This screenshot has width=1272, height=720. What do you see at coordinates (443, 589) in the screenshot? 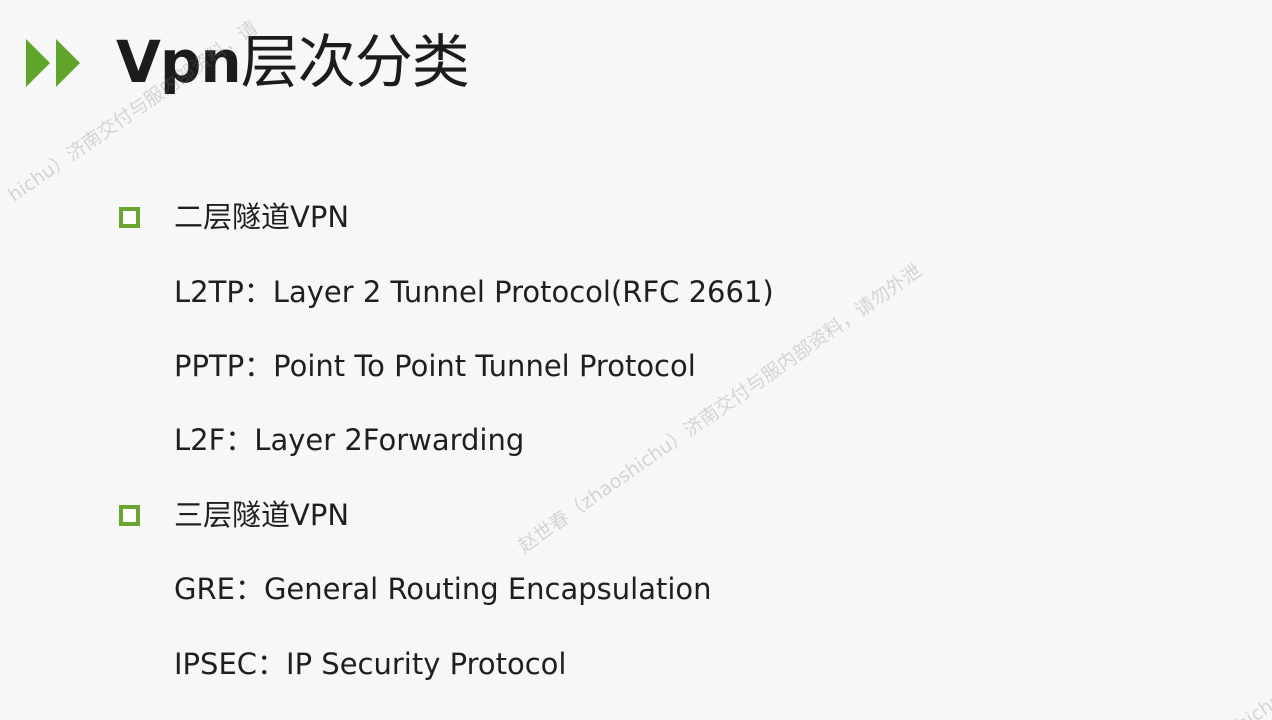
I see `list-item: GRE：General Routing Encapsulation` at bounding box center [443, 589].